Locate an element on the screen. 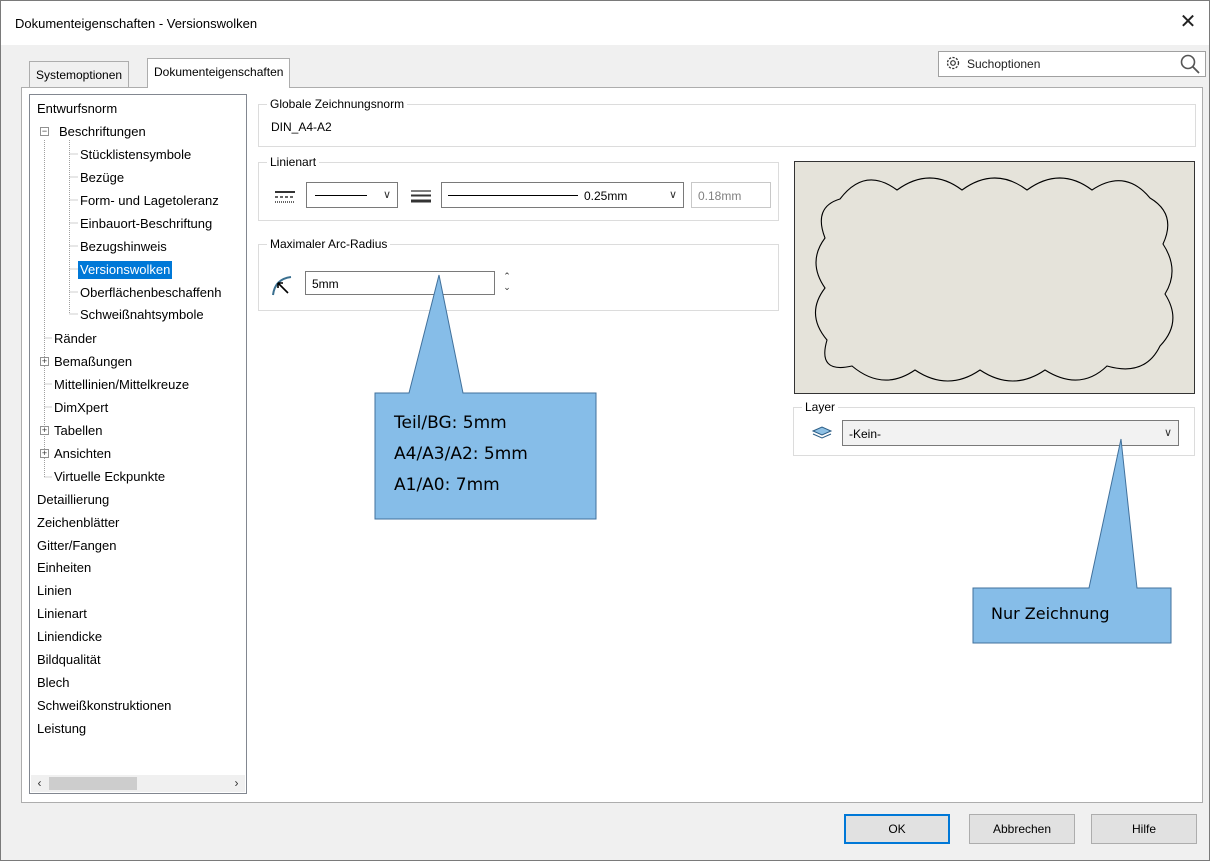  tab-dokumenteigenschaften: Dokumenteigenschaften is located at coordinates (219, 73).